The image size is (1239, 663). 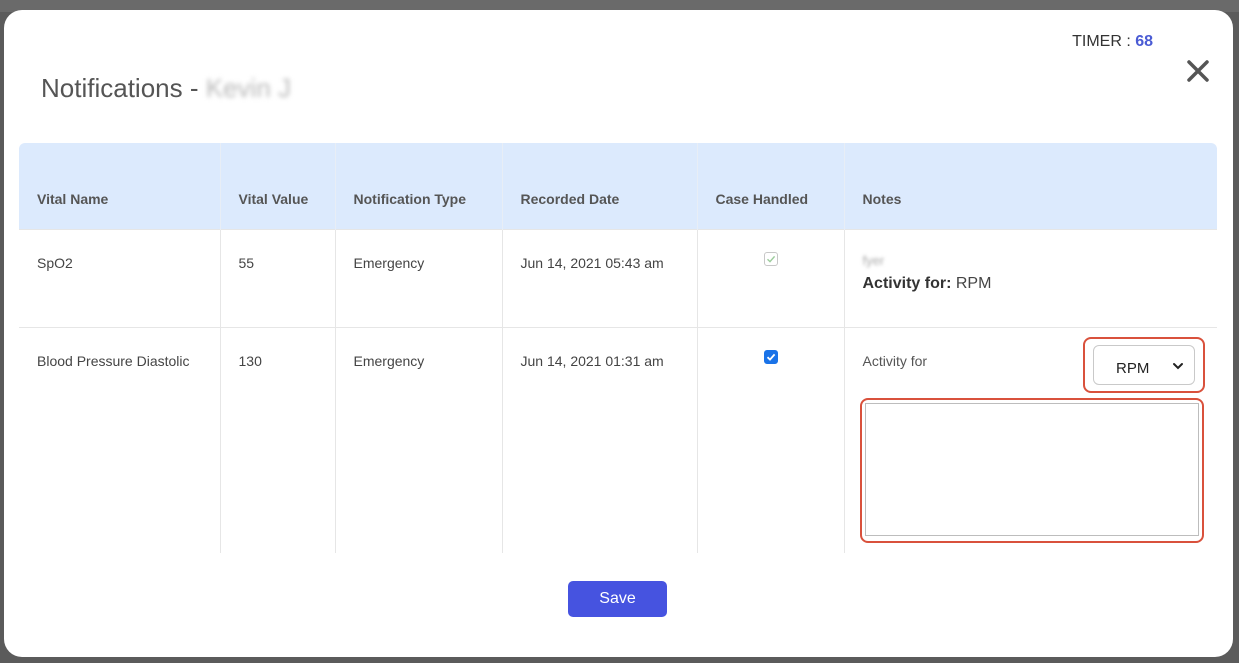 What do you see at coordinates (278, 439) in the screenshot?
I see `cell-vital-value: 130` at bounding box center [278, 439].